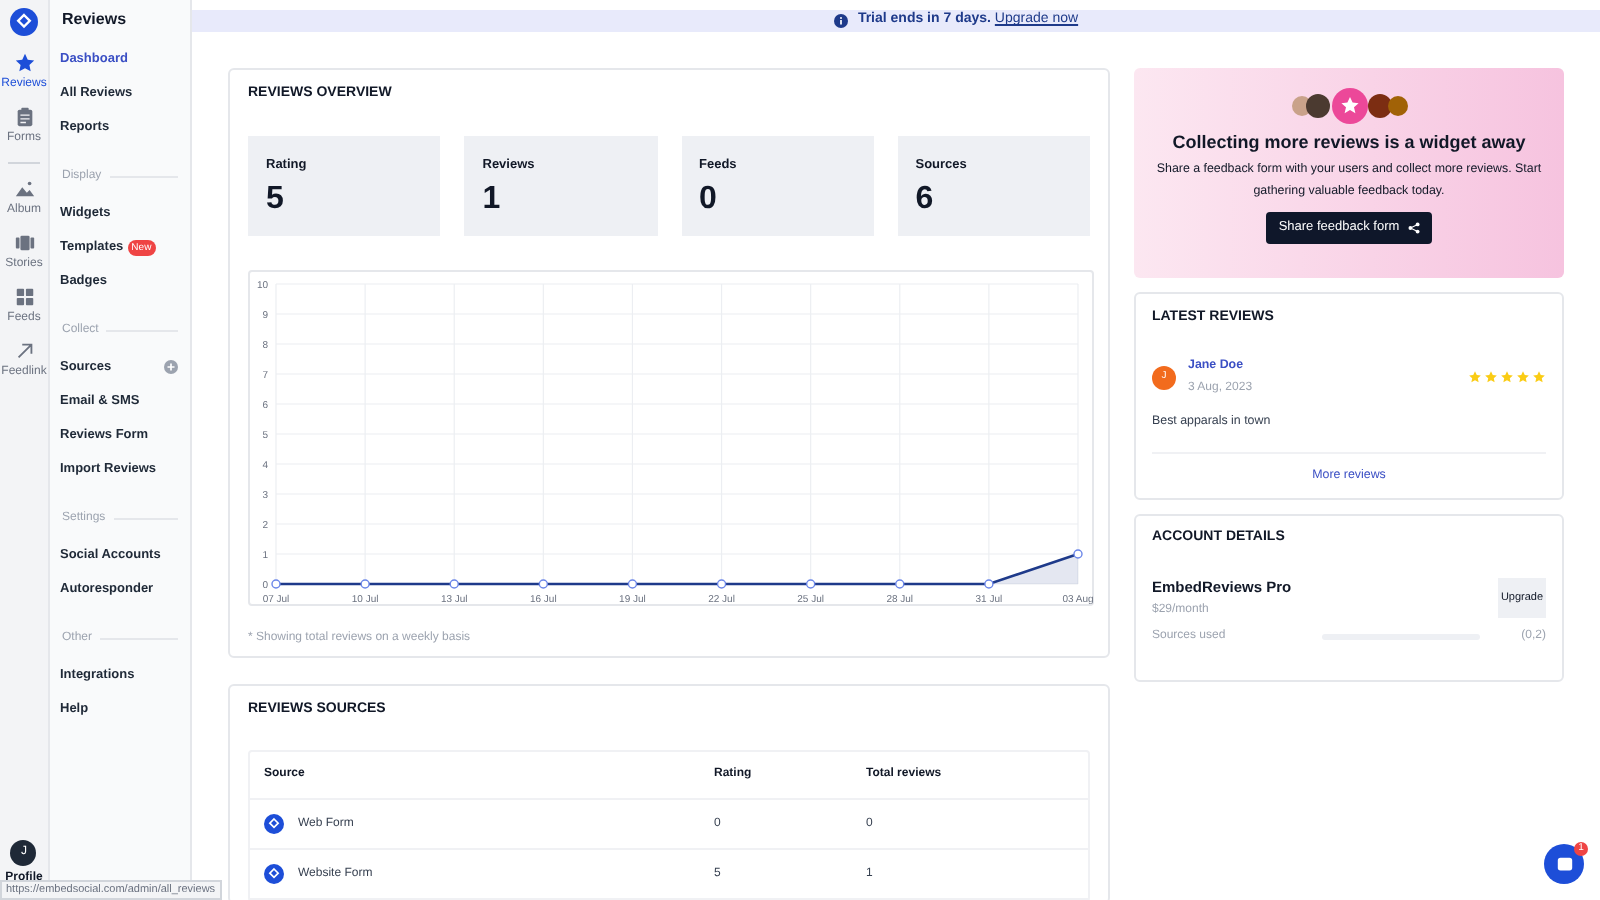  I want to click on sidebar-title: Reviews, so click(94, 18).